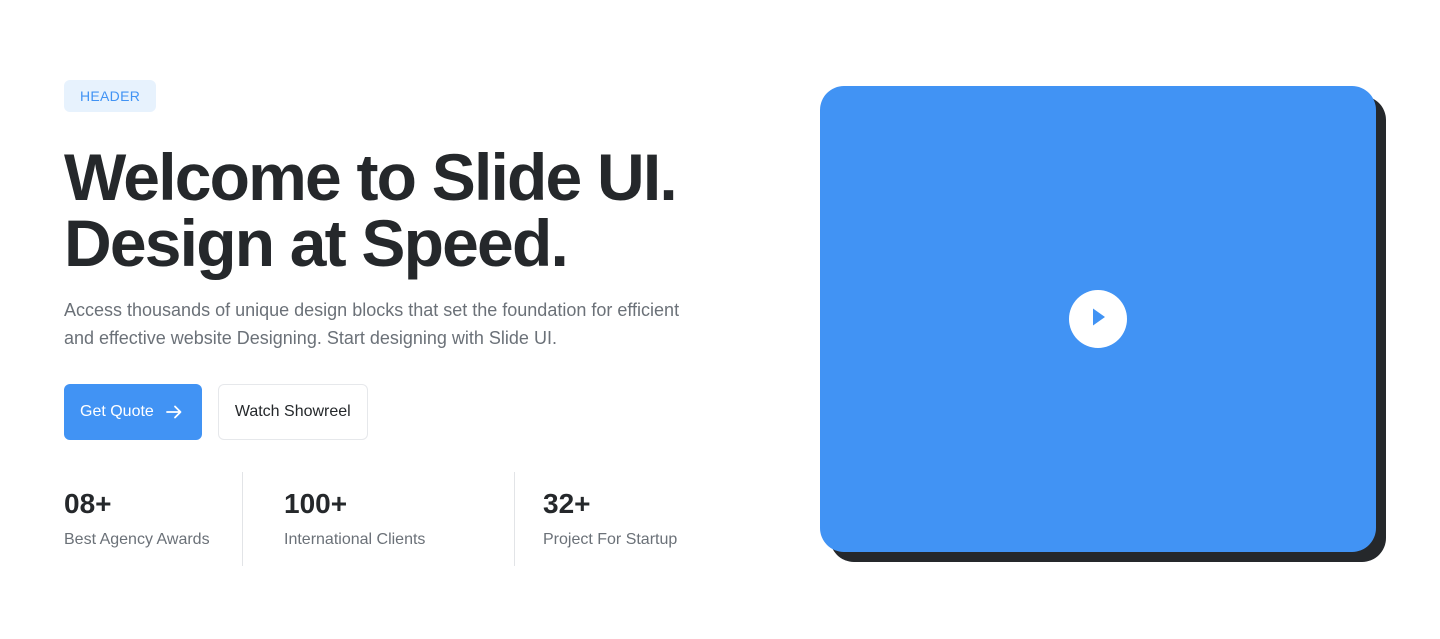 This screenshot has width=1440, height=639. Describe the element at coordinates (137, 539) in the screenshot. I see `stat-label: Best Agency Awards` at that location.